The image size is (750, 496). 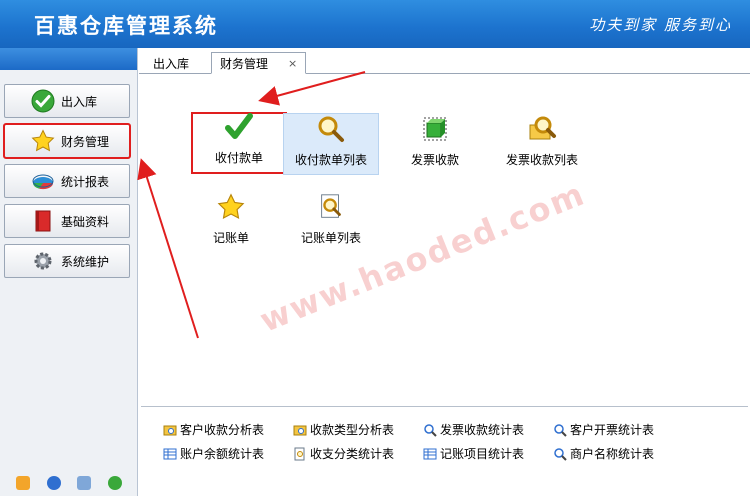 I want to click on title-bar: 百惠仓库管理系统 功夫到家 服务到心, so click(x=375, y=24).